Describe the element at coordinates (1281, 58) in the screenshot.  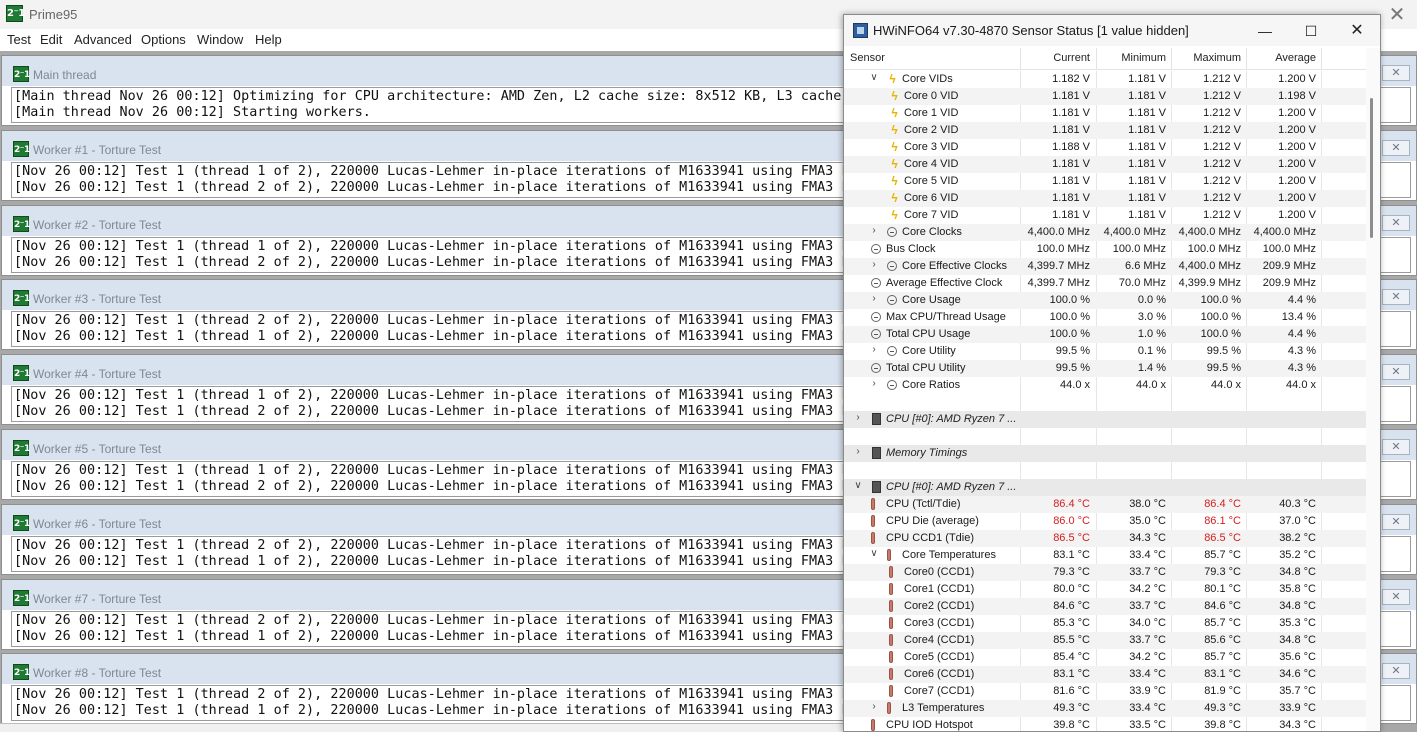
I see `column-header-average: Average` at that location.